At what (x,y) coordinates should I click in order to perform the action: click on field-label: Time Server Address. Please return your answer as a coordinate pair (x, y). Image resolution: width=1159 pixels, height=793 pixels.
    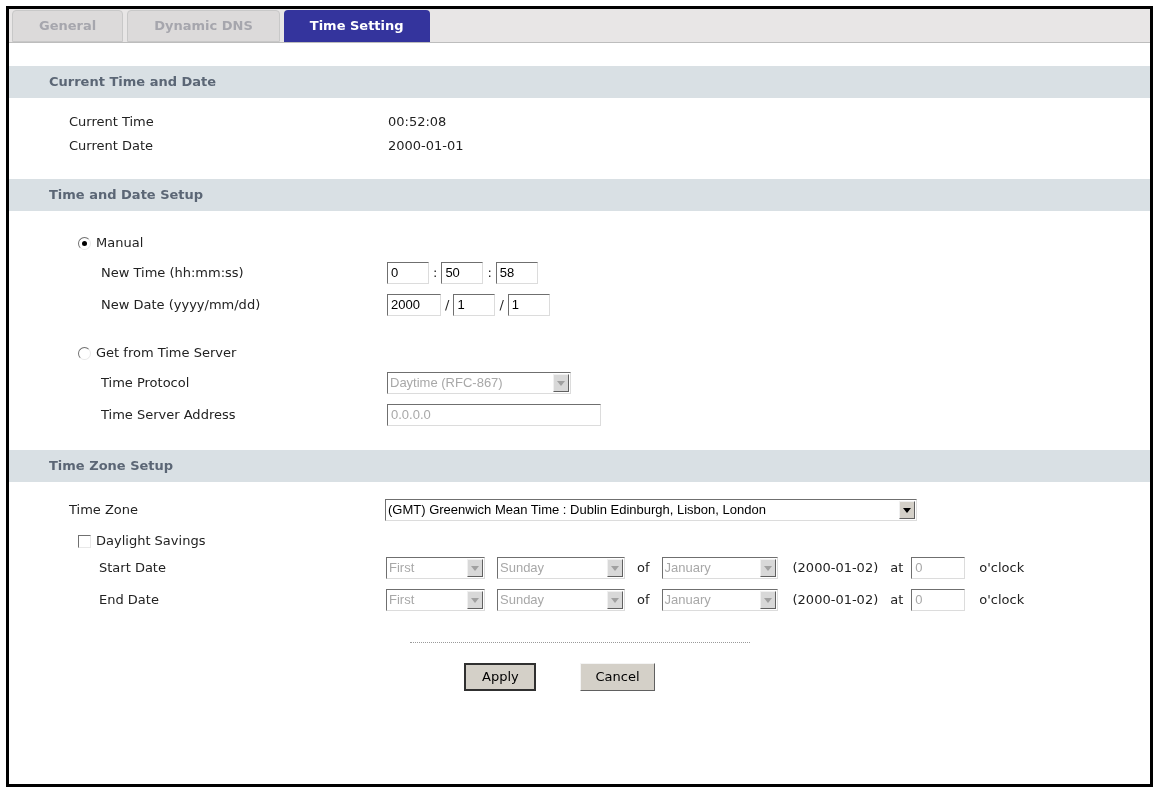
    Looking at the image, I should click on (169, 415).